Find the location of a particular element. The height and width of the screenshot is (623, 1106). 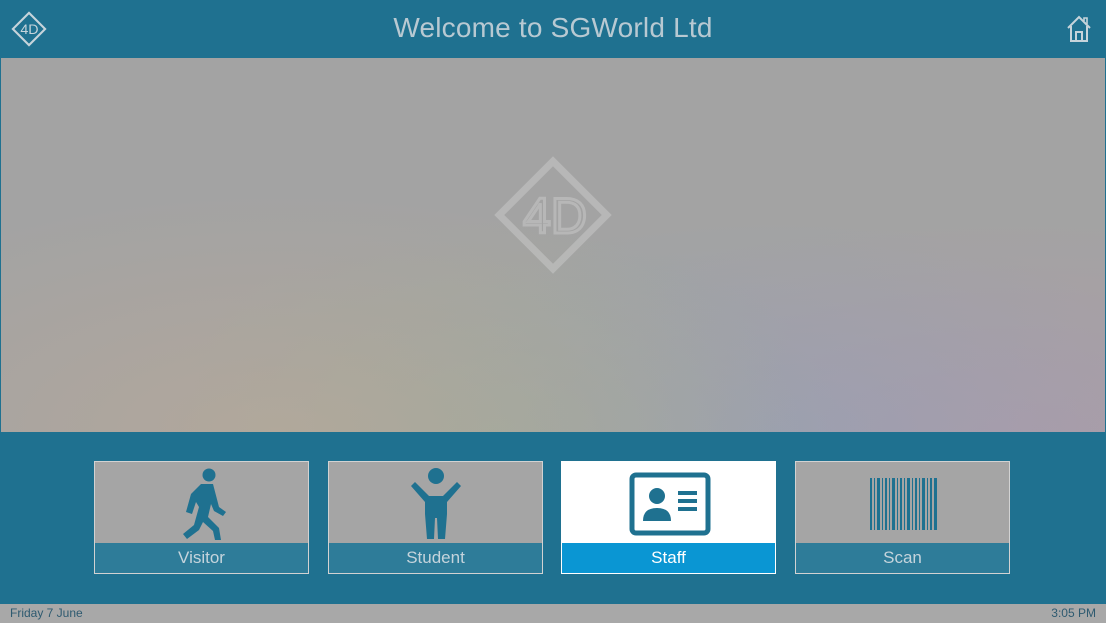

visitor-tile: Visitor is located at coordinates (201, 517).